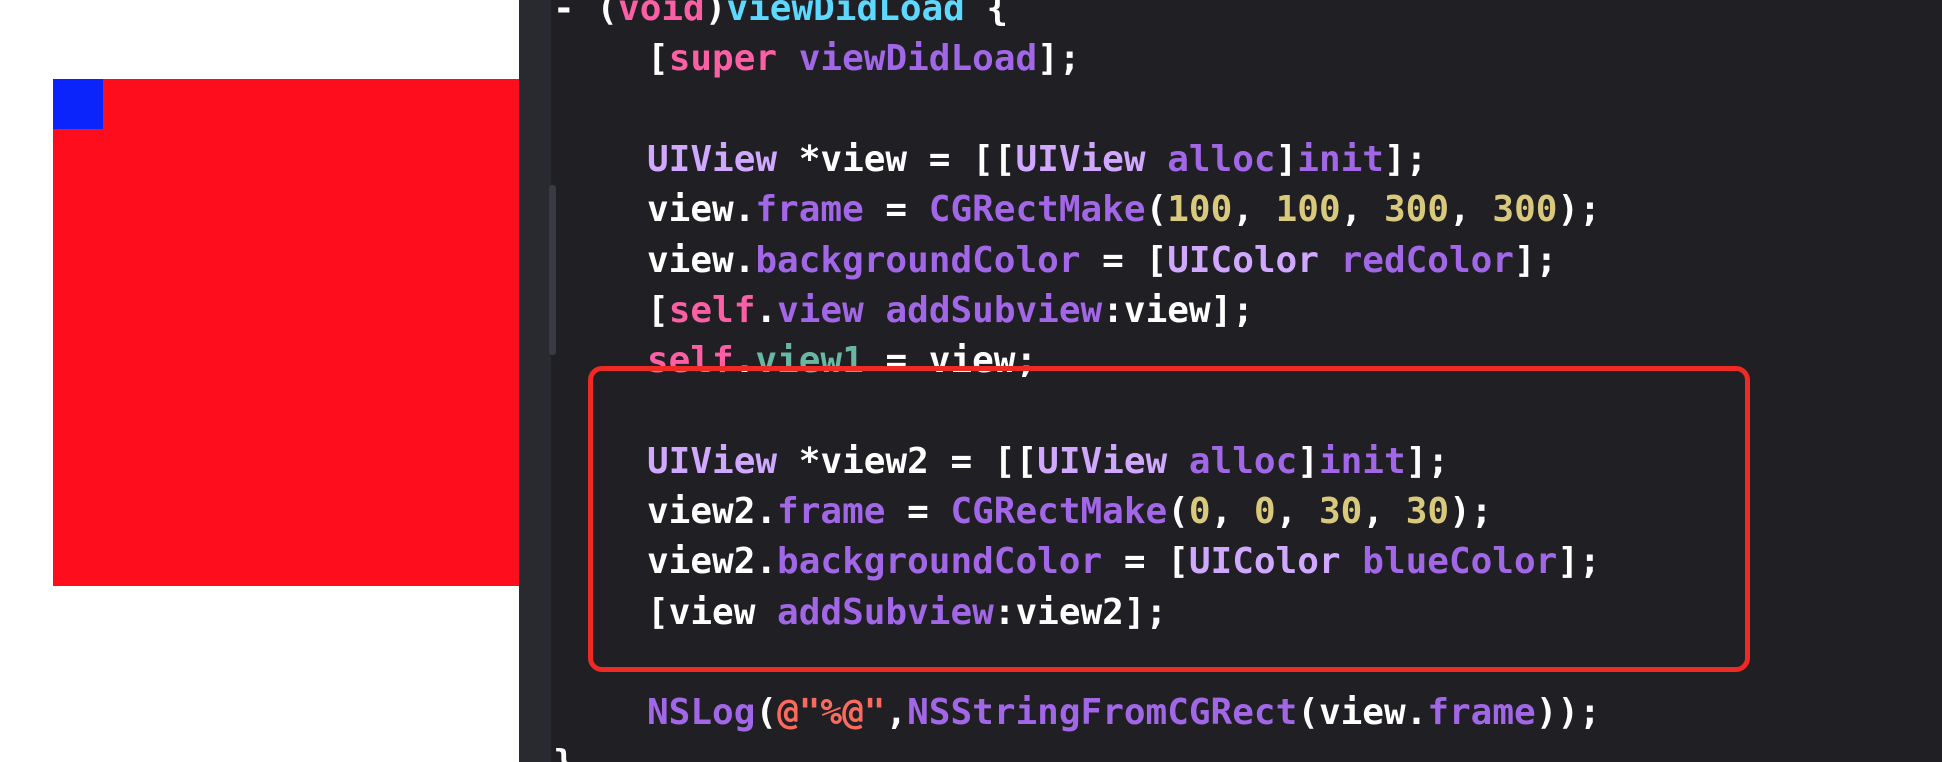  I want to click on code-token: addSubview, so click(994, 310).